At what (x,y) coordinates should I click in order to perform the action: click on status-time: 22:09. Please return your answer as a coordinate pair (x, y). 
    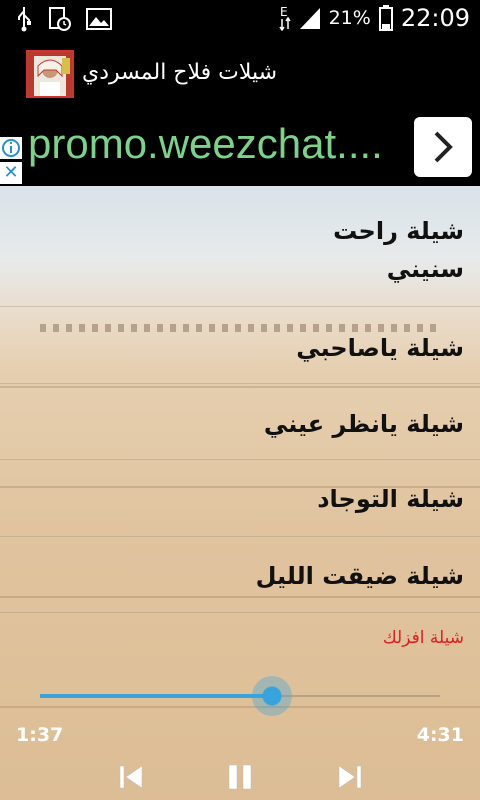
    Looking at the image, I should click on (435, 18).